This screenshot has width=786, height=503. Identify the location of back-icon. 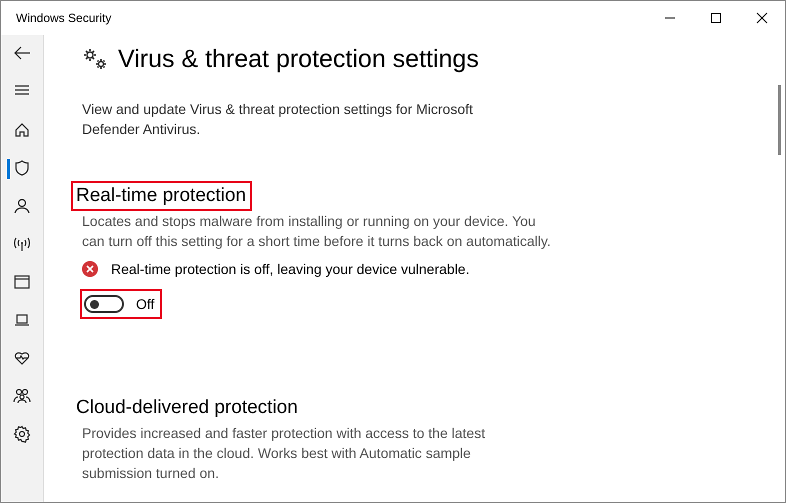
(22, 53).